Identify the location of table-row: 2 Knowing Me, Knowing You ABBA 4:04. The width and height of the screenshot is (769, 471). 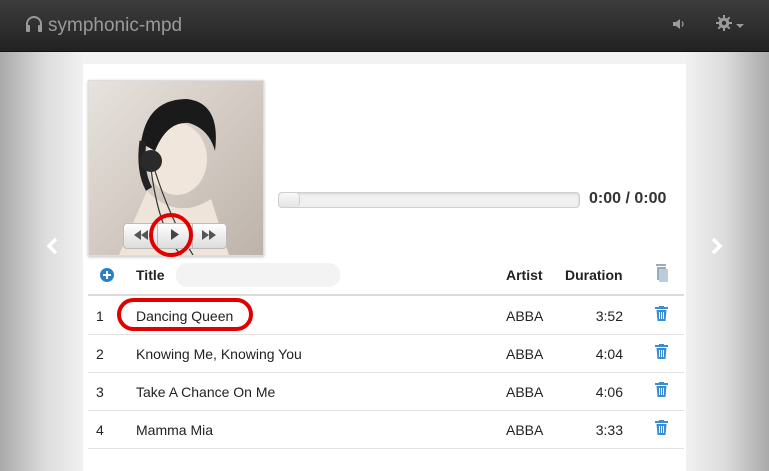
(386, 353).